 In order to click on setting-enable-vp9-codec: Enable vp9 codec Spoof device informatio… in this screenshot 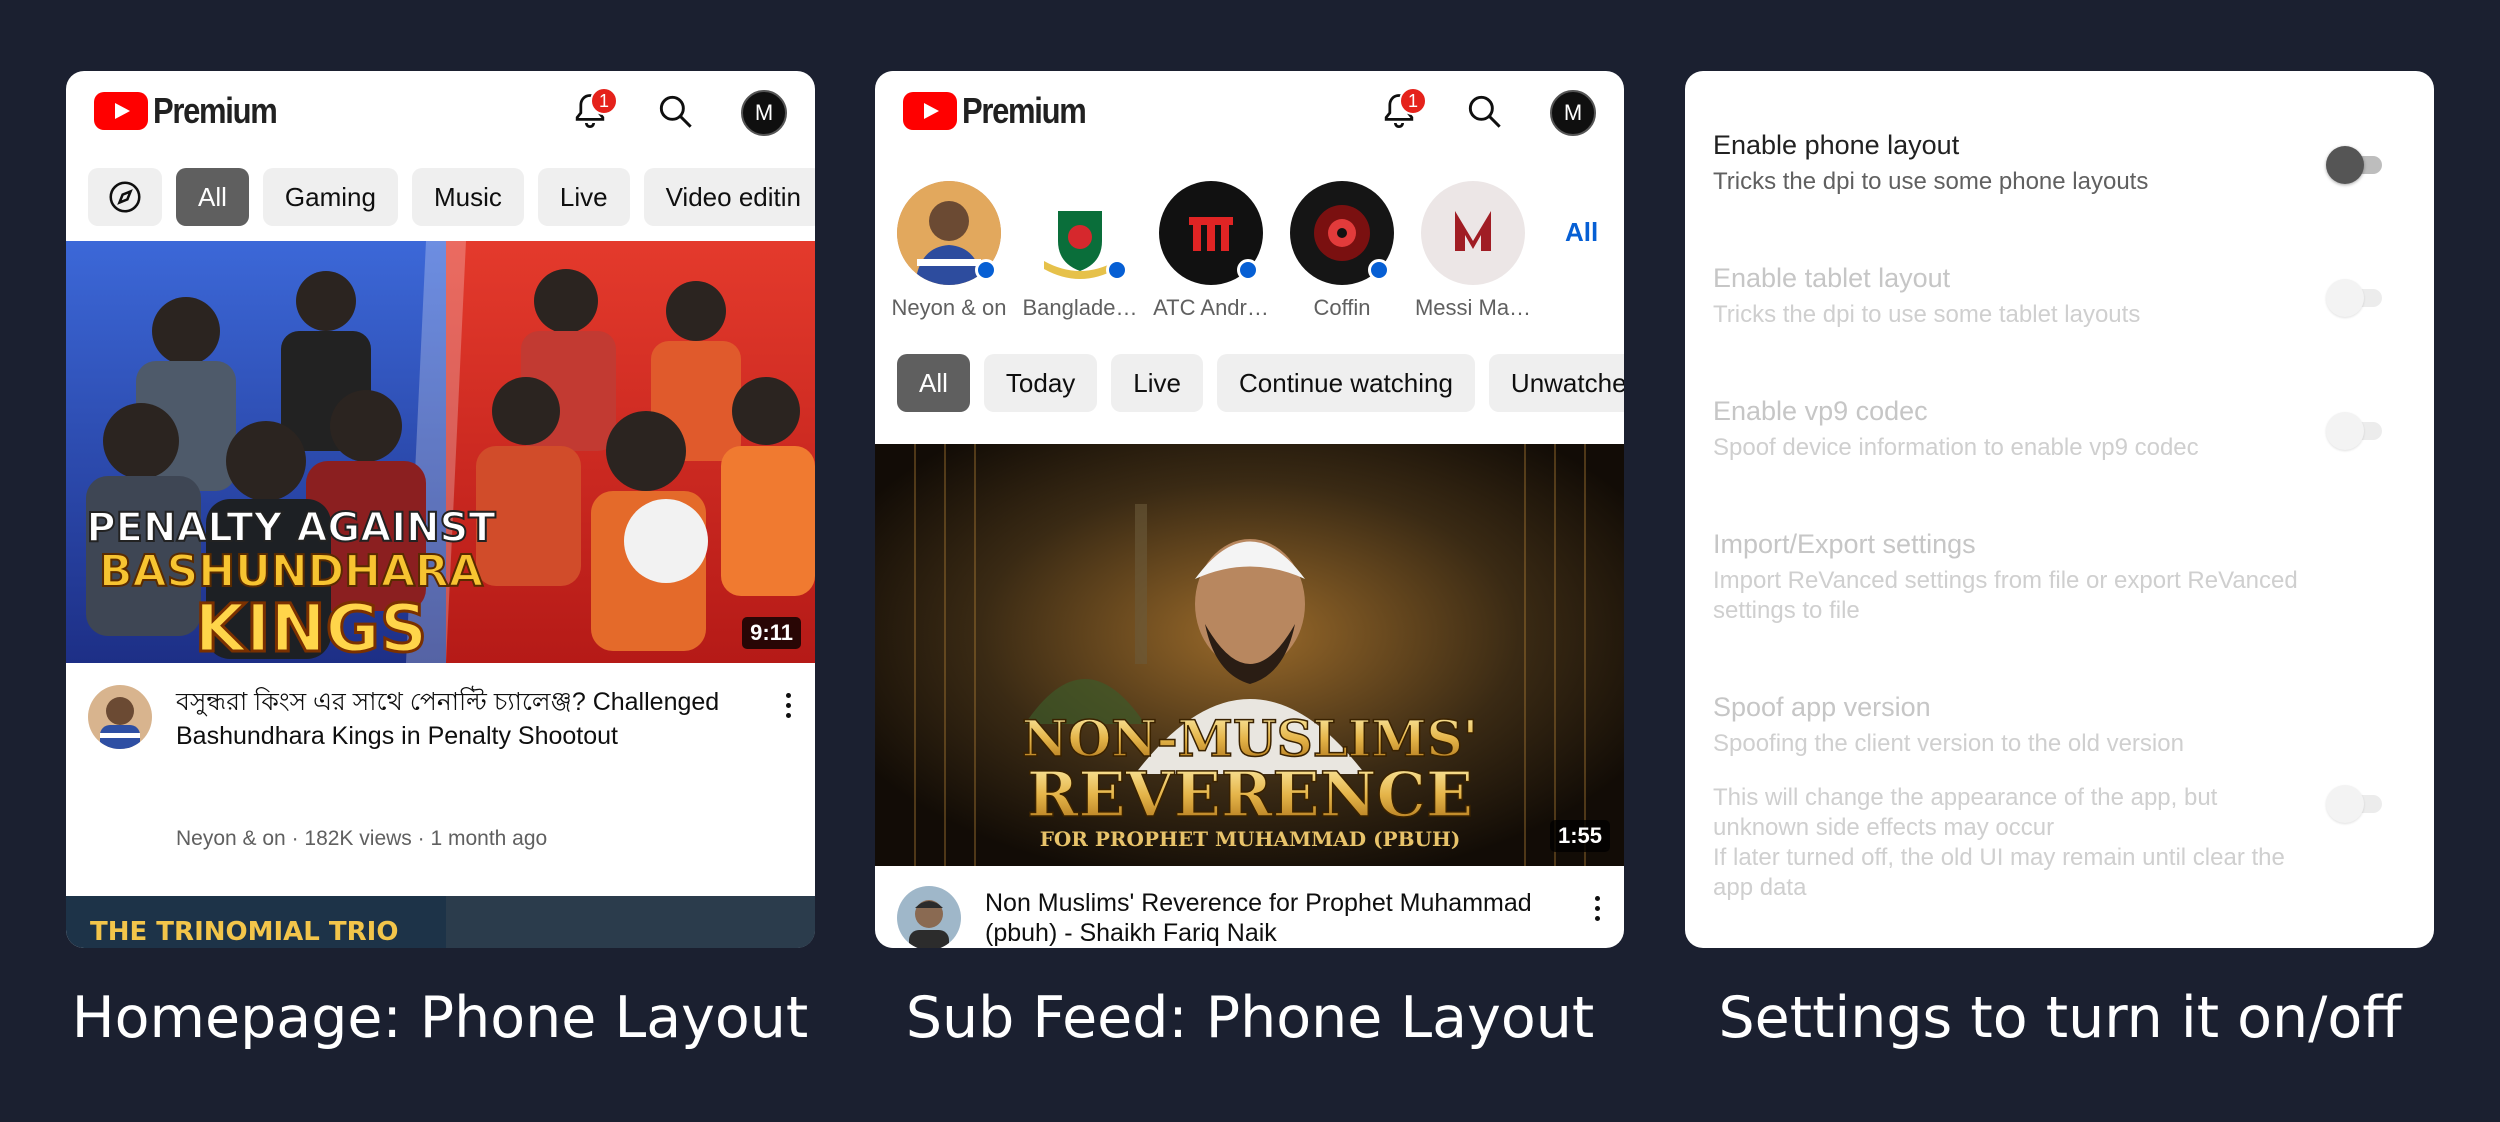, I will do `click(2053, 429)`.